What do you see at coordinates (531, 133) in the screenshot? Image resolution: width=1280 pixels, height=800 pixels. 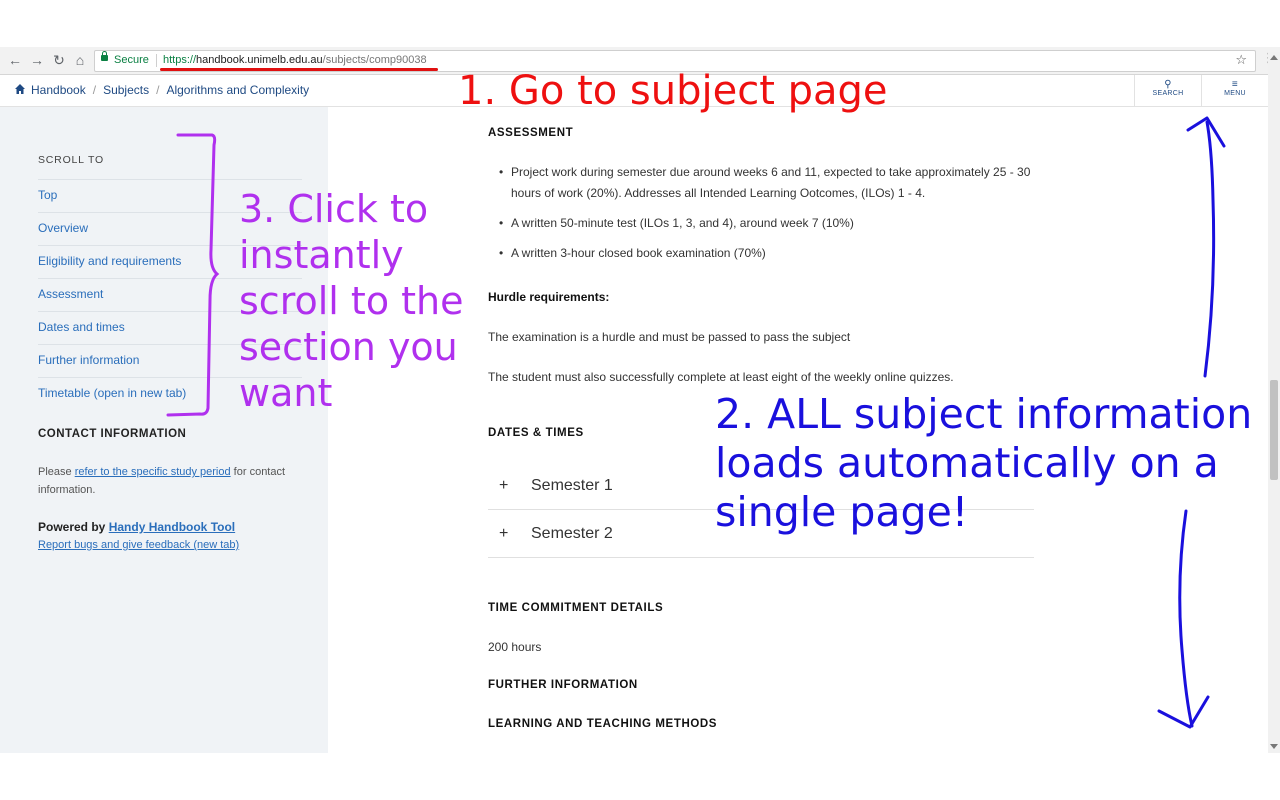 I see `assessment-heading: ASSESSMENT` at bounding box center [531, 133].